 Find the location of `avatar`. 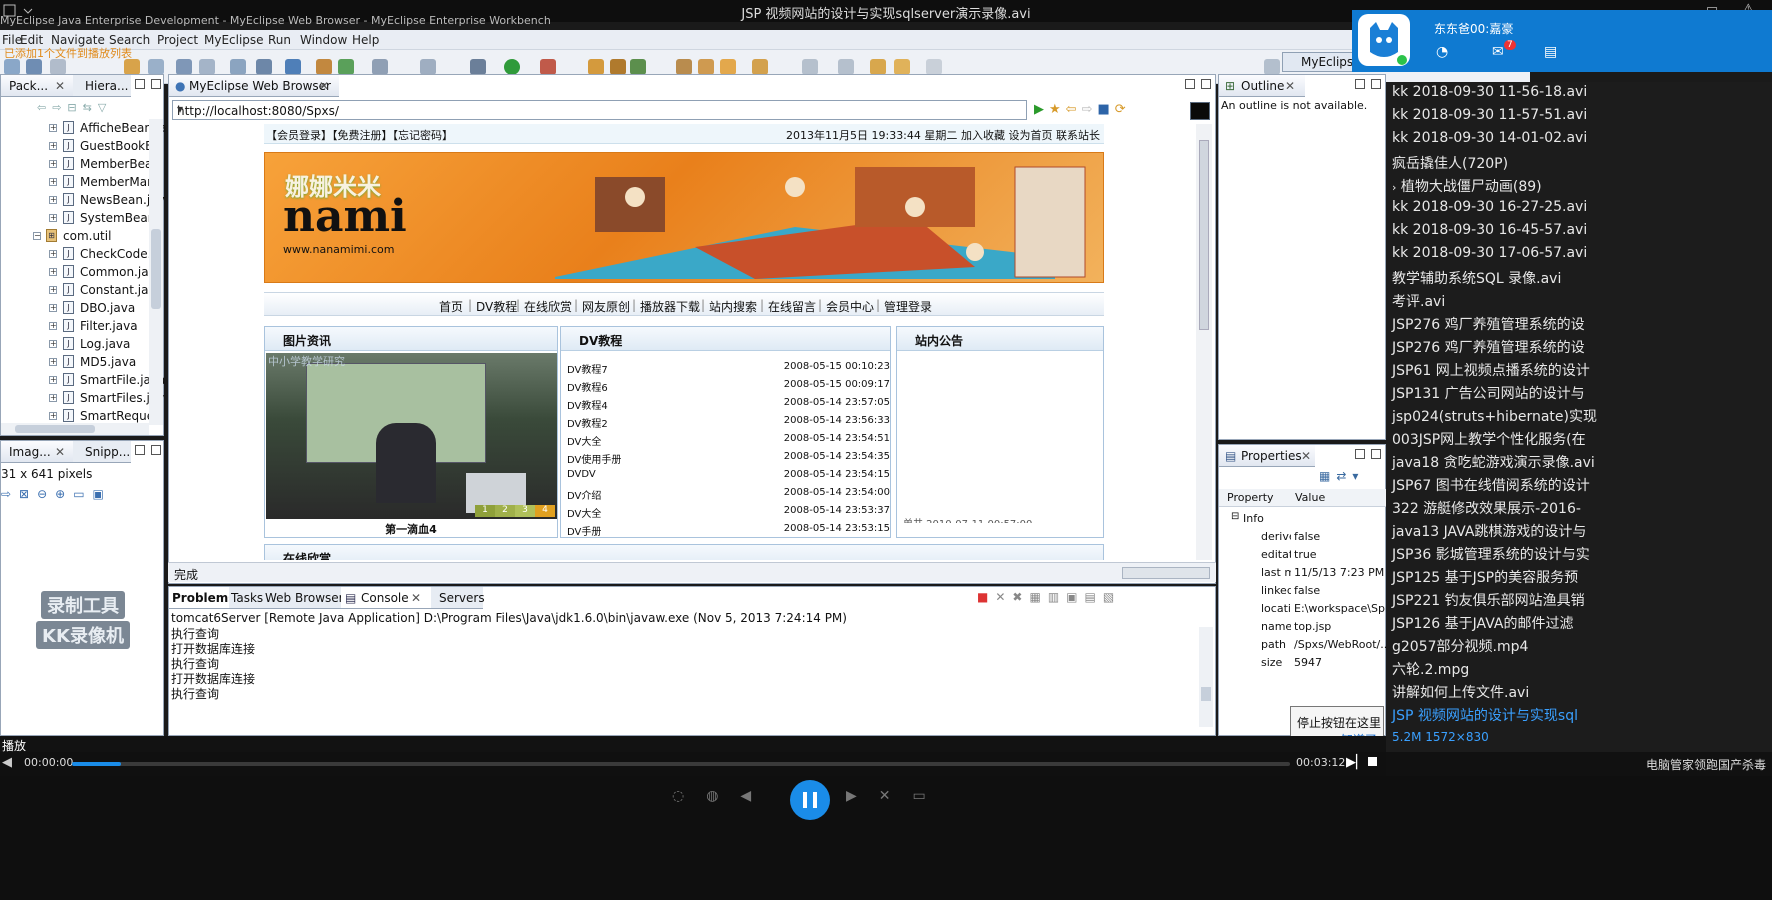

avatar is located at coordinates (1384, 40).